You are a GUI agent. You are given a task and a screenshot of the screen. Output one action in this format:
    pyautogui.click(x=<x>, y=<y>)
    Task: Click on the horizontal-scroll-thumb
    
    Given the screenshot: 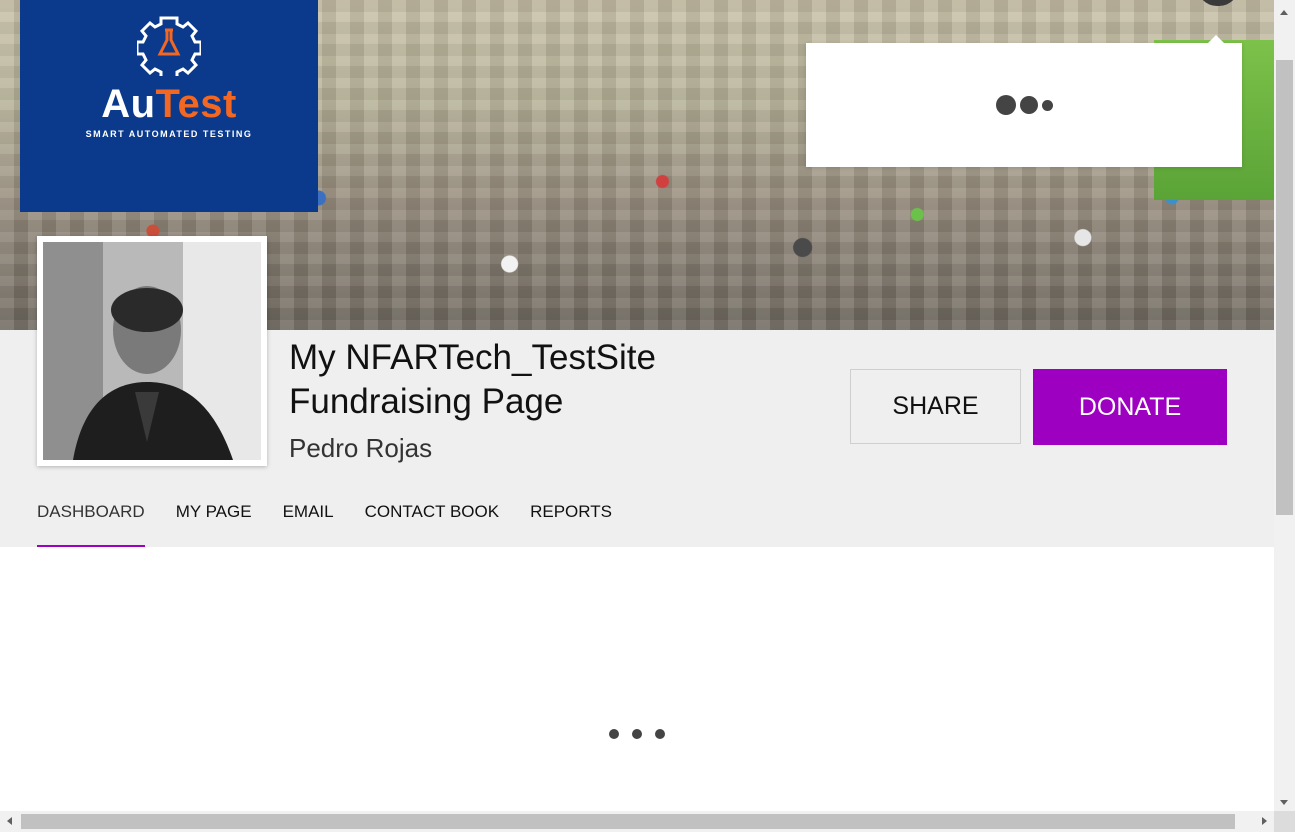 What is the action you would take?
    pyautogui.click(x=628, y=821)
    